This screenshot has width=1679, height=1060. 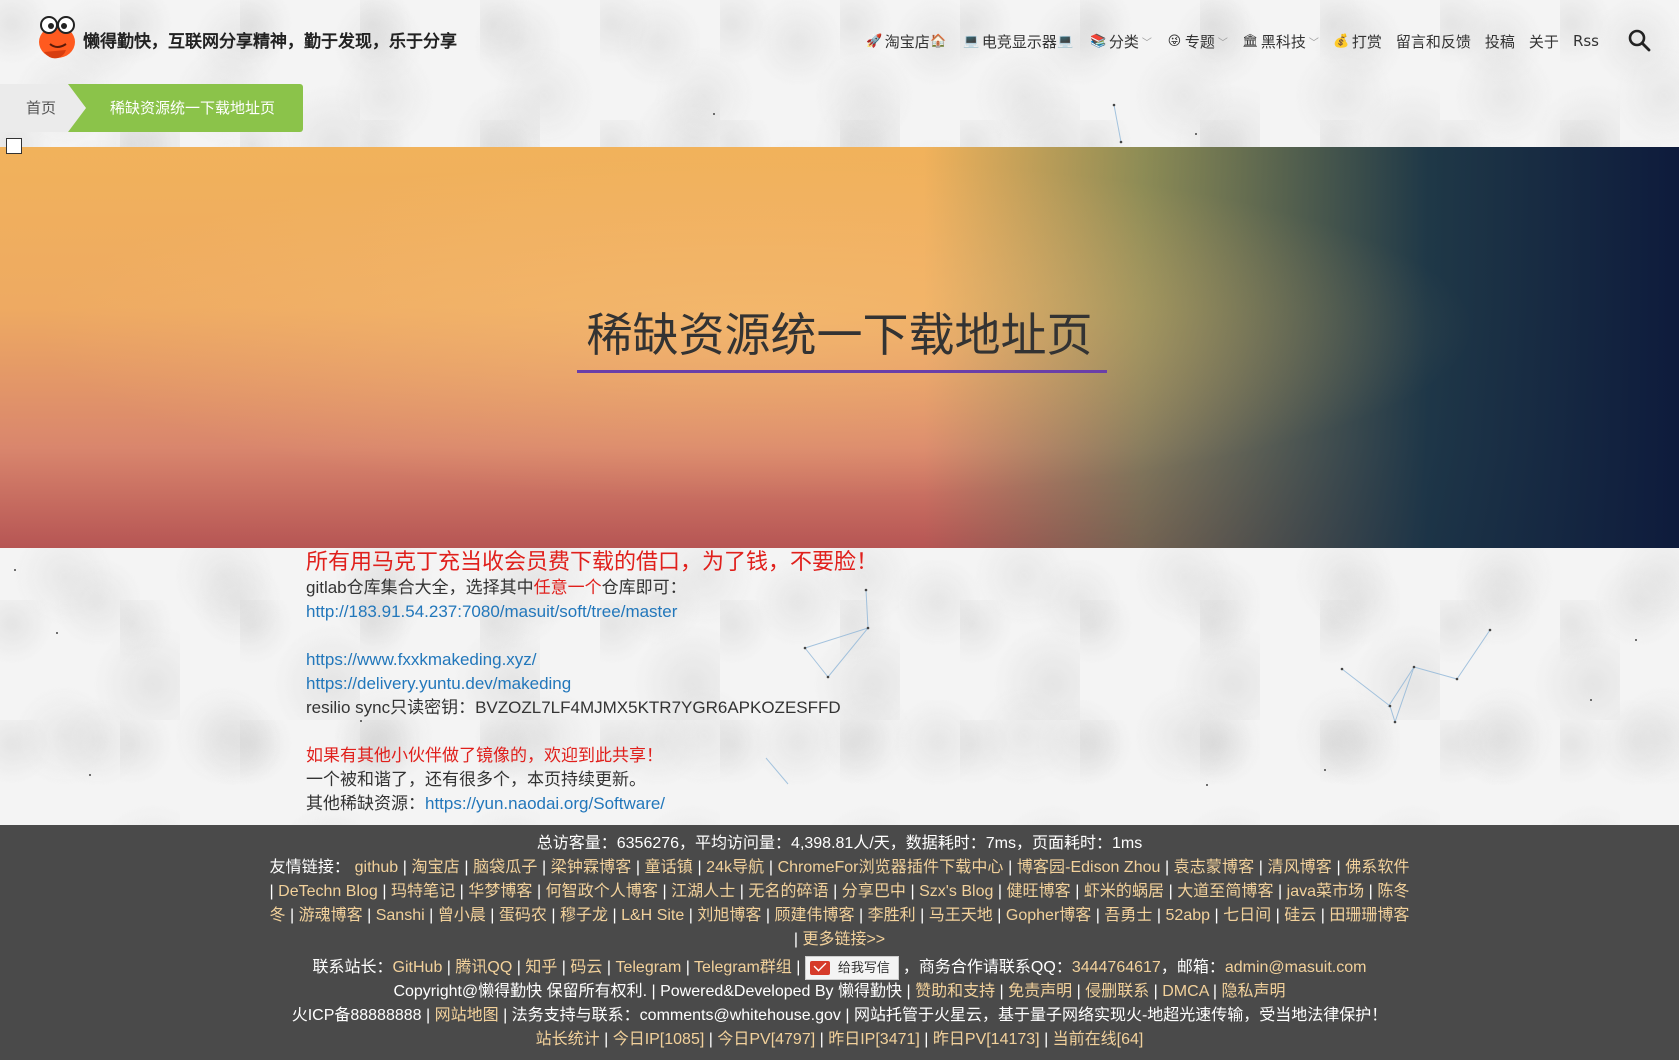 I want to click on stats-link: 昨日IP[3471], so click(x=874, y=1039).